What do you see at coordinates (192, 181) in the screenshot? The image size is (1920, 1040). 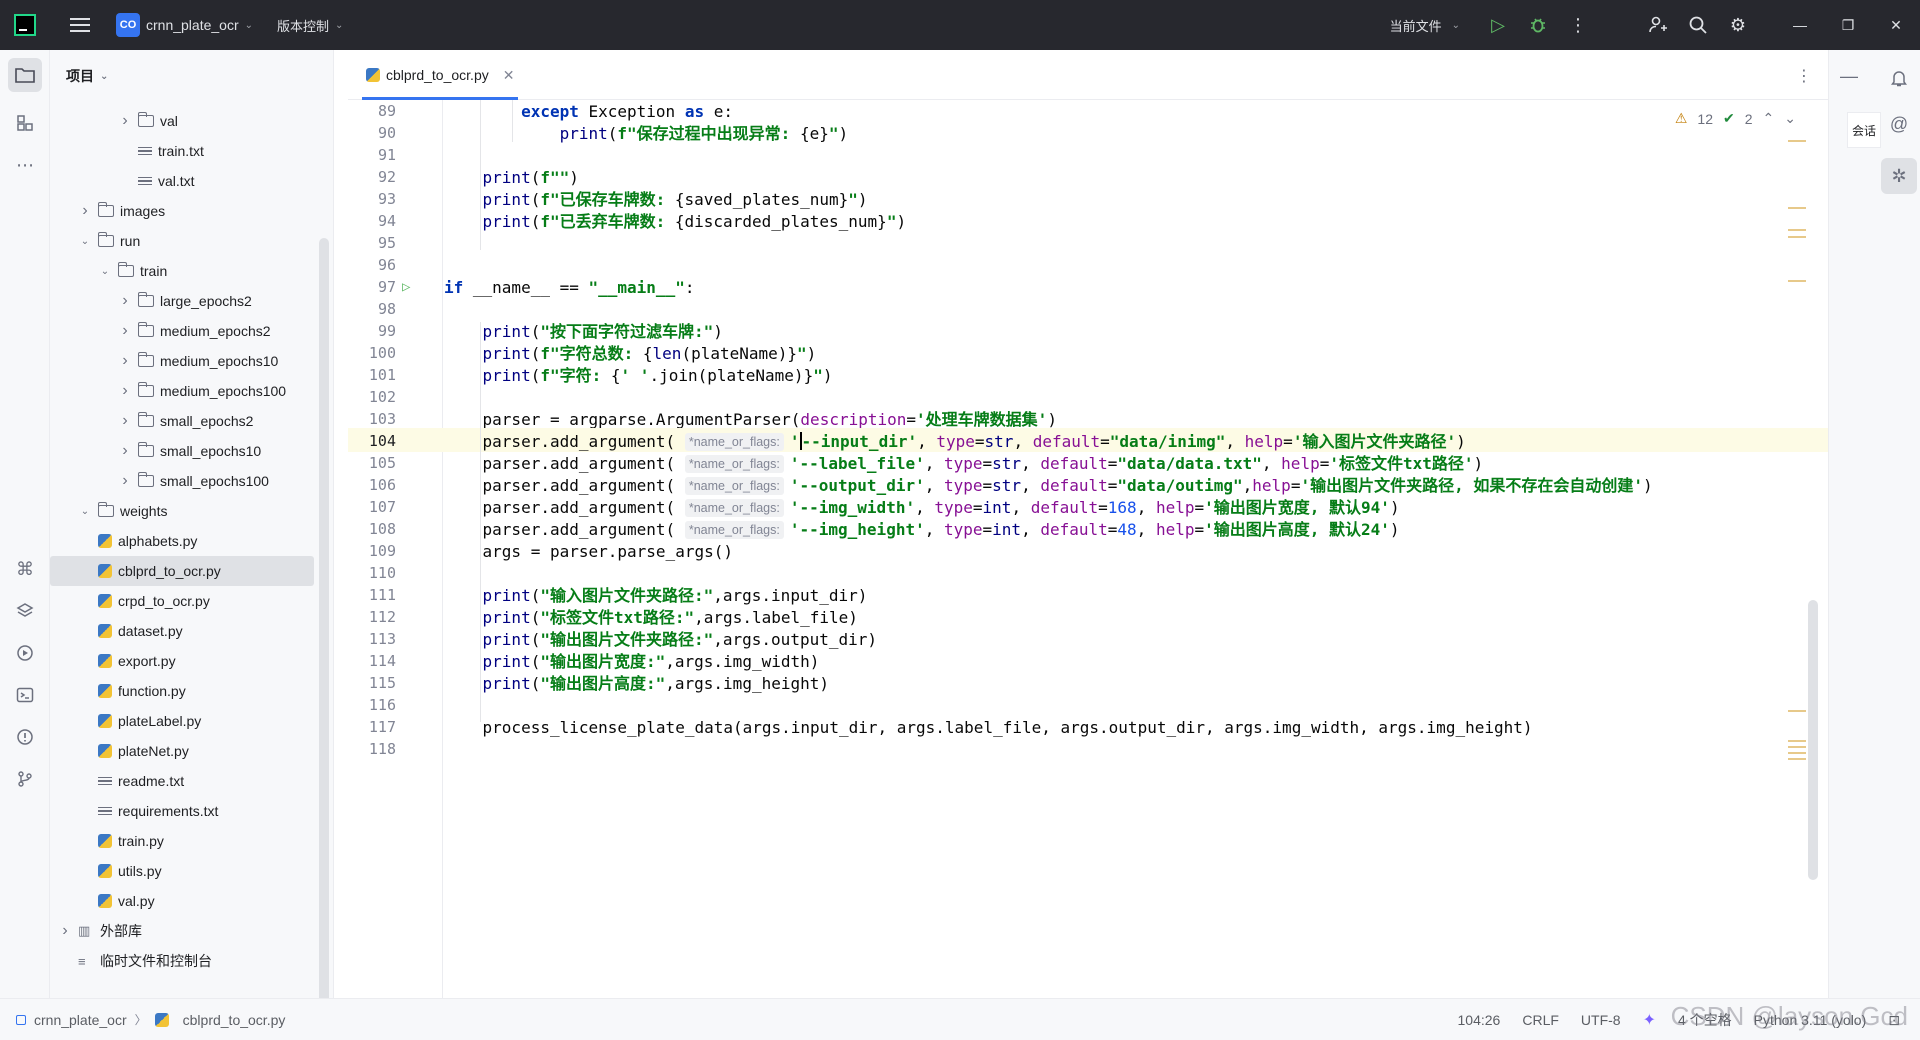 I see `tree-item: val.txt` at bounding box center [192, 181].